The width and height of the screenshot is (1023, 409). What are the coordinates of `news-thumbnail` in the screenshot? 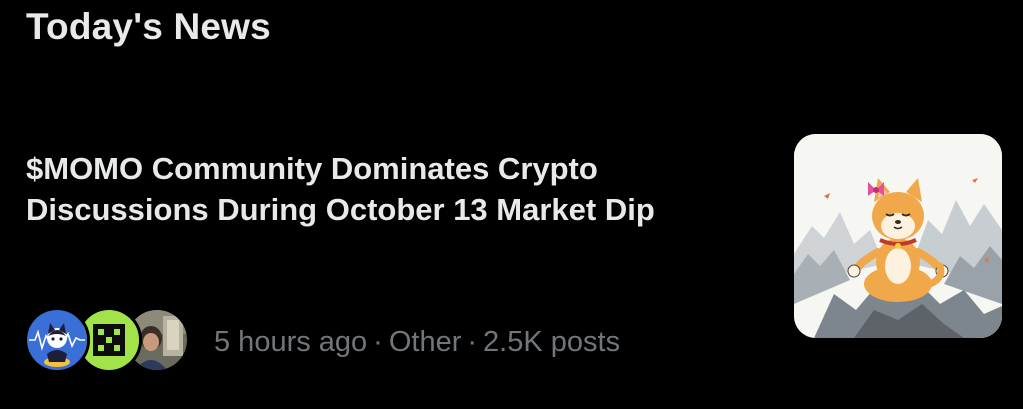 It's located at (898, 236).